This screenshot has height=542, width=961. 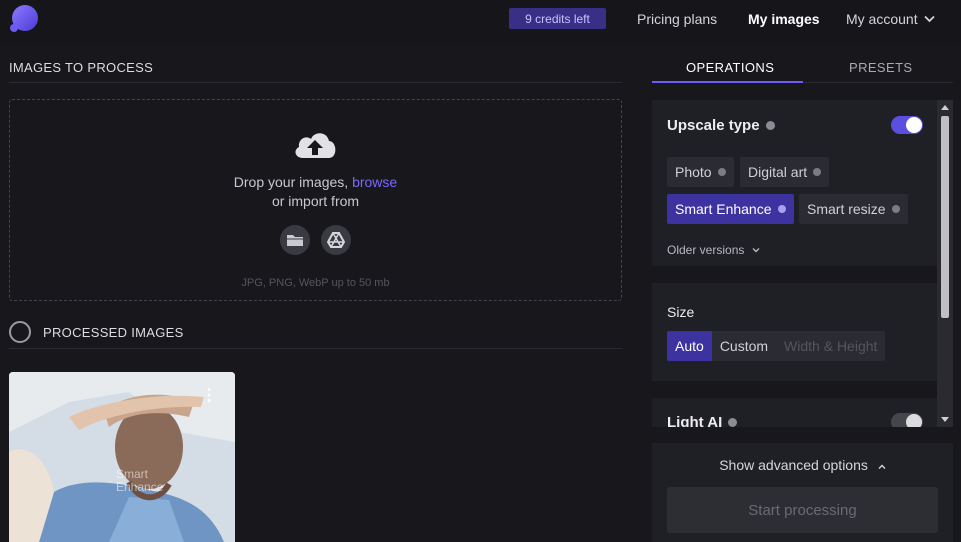 I want to click on select-all-checkbox, so click(x=20, y=332).